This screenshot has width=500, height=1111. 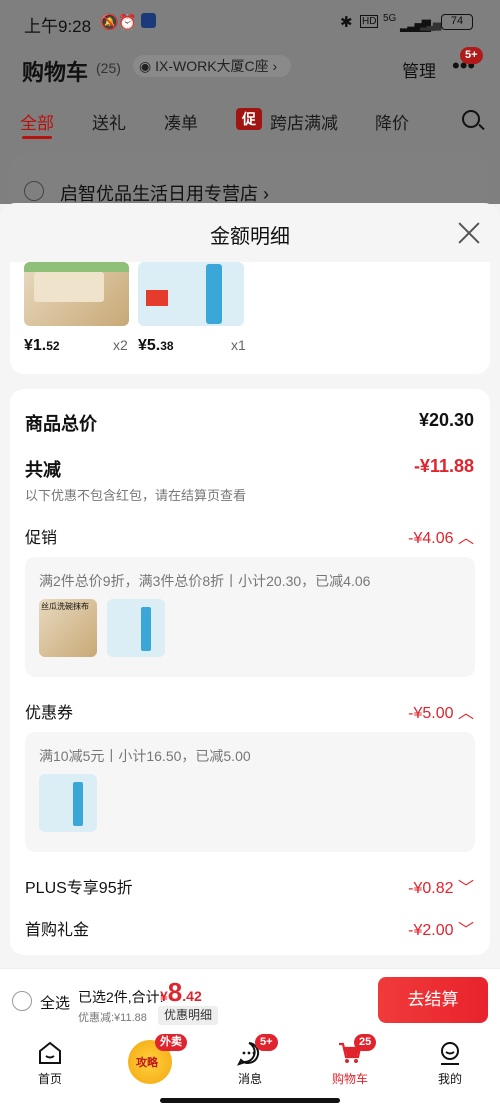 What do you see at coordinates (181, 992) in the screenshot?
I see `total-amount: ¥8.42` at bounding box center [181, 992].